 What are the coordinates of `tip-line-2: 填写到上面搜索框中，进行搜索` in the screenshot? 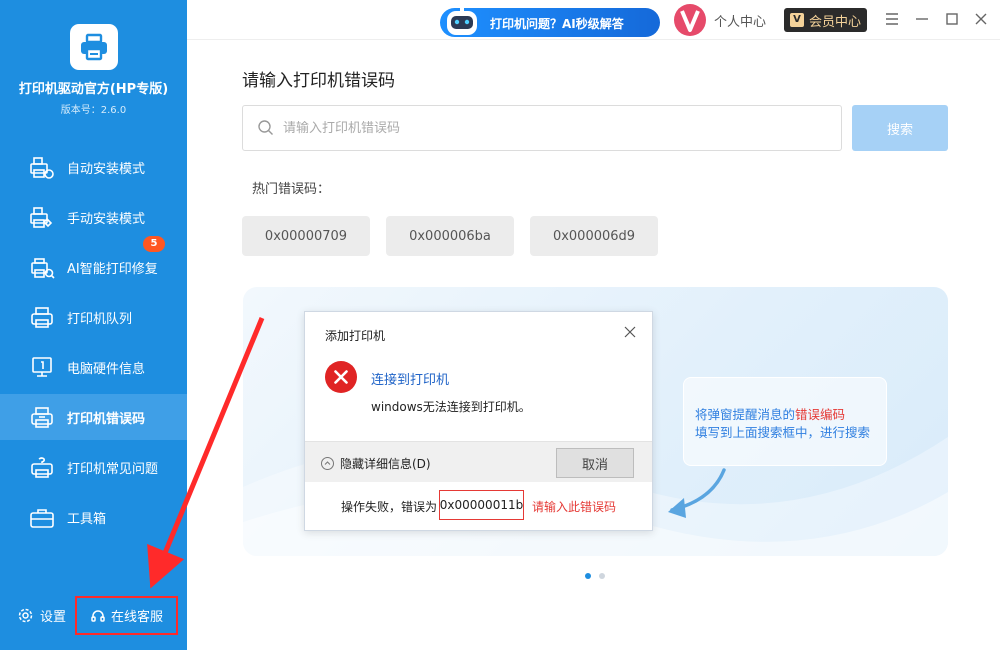 It's located at (783, 432).